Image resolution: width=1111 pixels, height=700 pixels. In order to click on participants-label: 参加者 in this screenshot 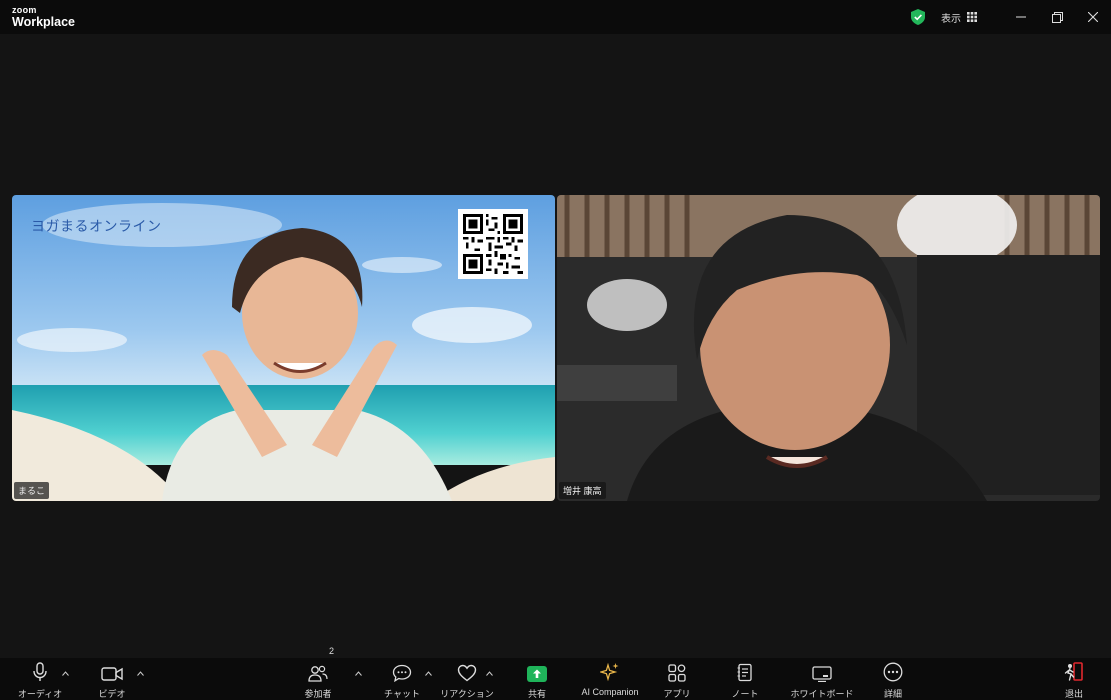, I will do `click(318, 694)`.